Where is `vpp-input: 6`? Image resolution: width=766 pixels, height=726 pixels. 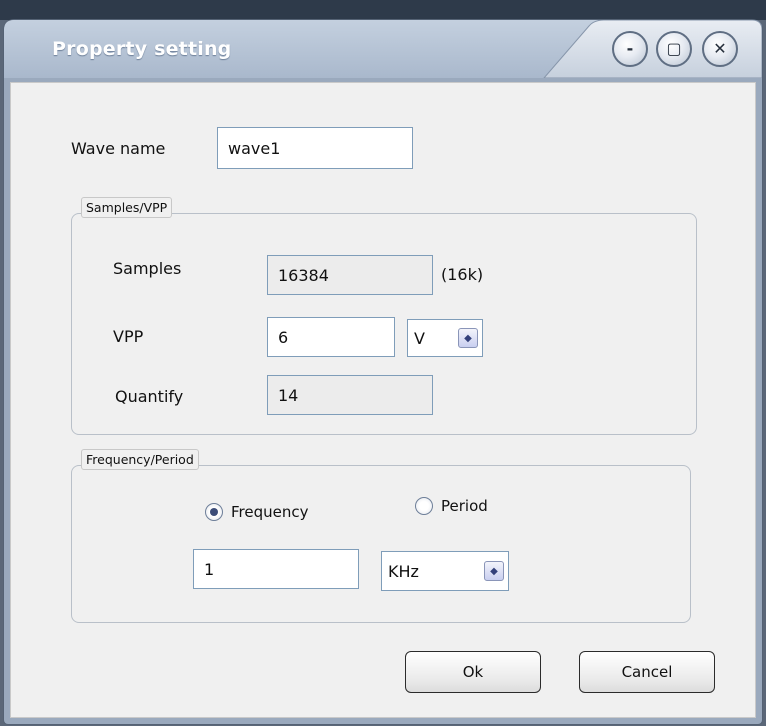
vpp-input: 6 is located at coordinates (331, 337).